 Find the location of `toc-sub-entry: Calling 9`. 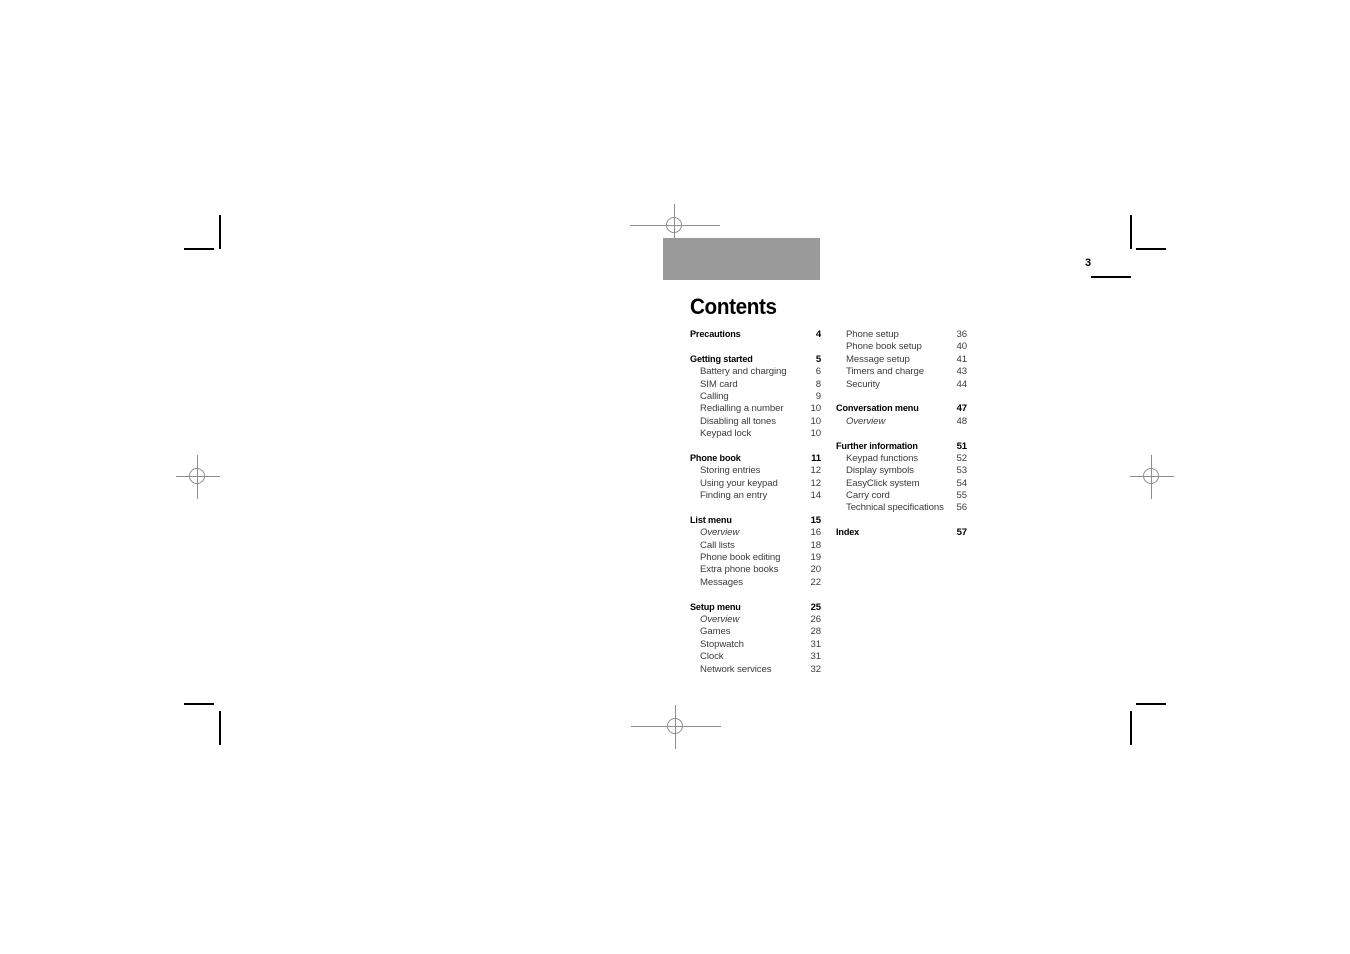

toc-sub-entry: Calling 9 is located at coordinates (755, 397).